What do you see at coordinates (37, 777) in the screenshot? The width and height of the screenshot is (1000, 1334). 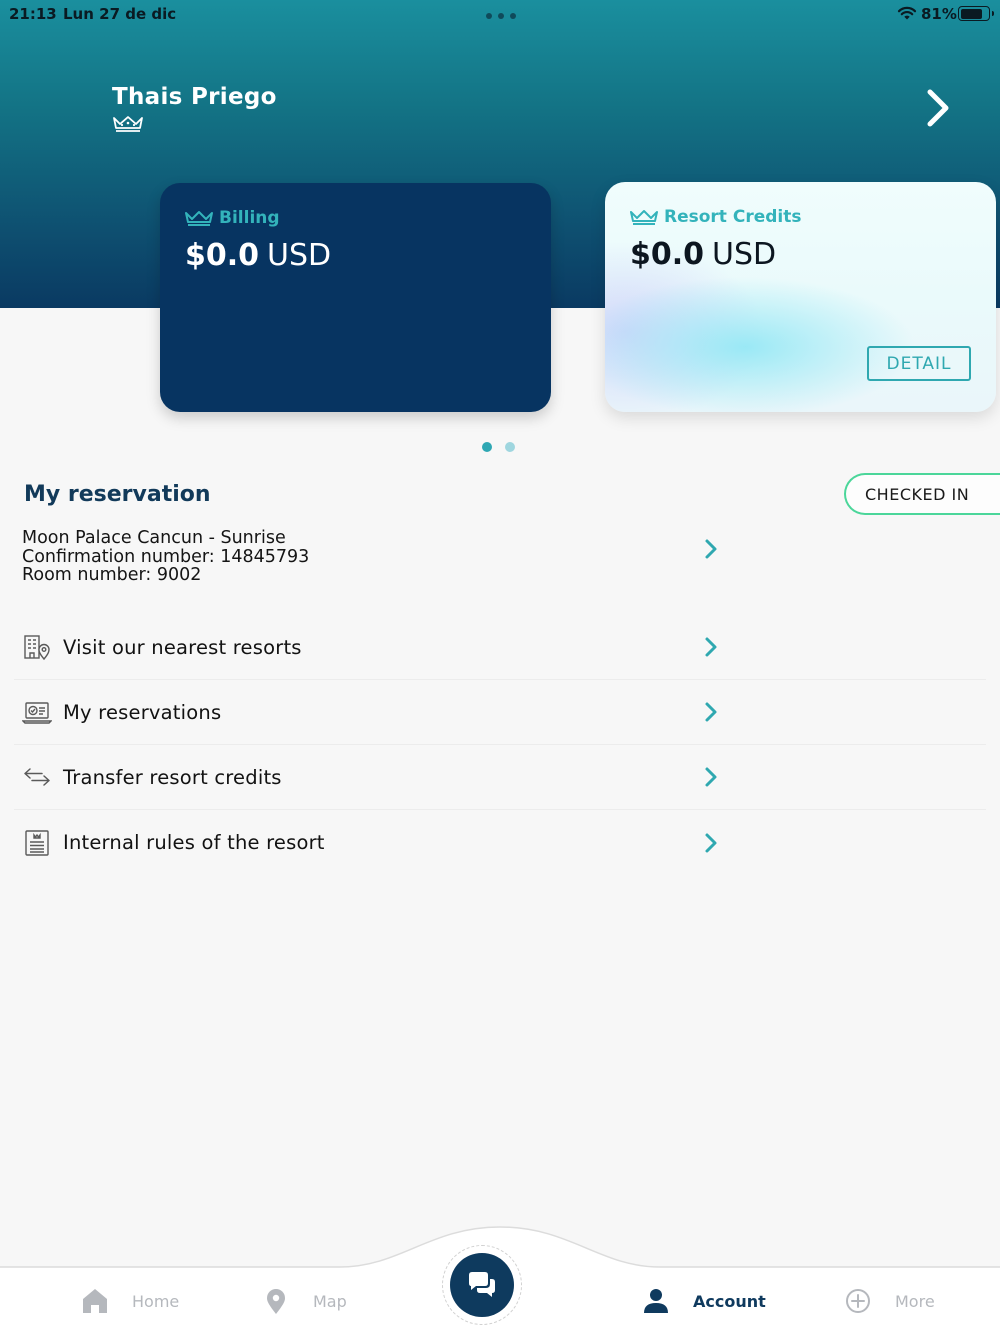 I see `transfer-arrows-icon` at bounding box center [37, 777].